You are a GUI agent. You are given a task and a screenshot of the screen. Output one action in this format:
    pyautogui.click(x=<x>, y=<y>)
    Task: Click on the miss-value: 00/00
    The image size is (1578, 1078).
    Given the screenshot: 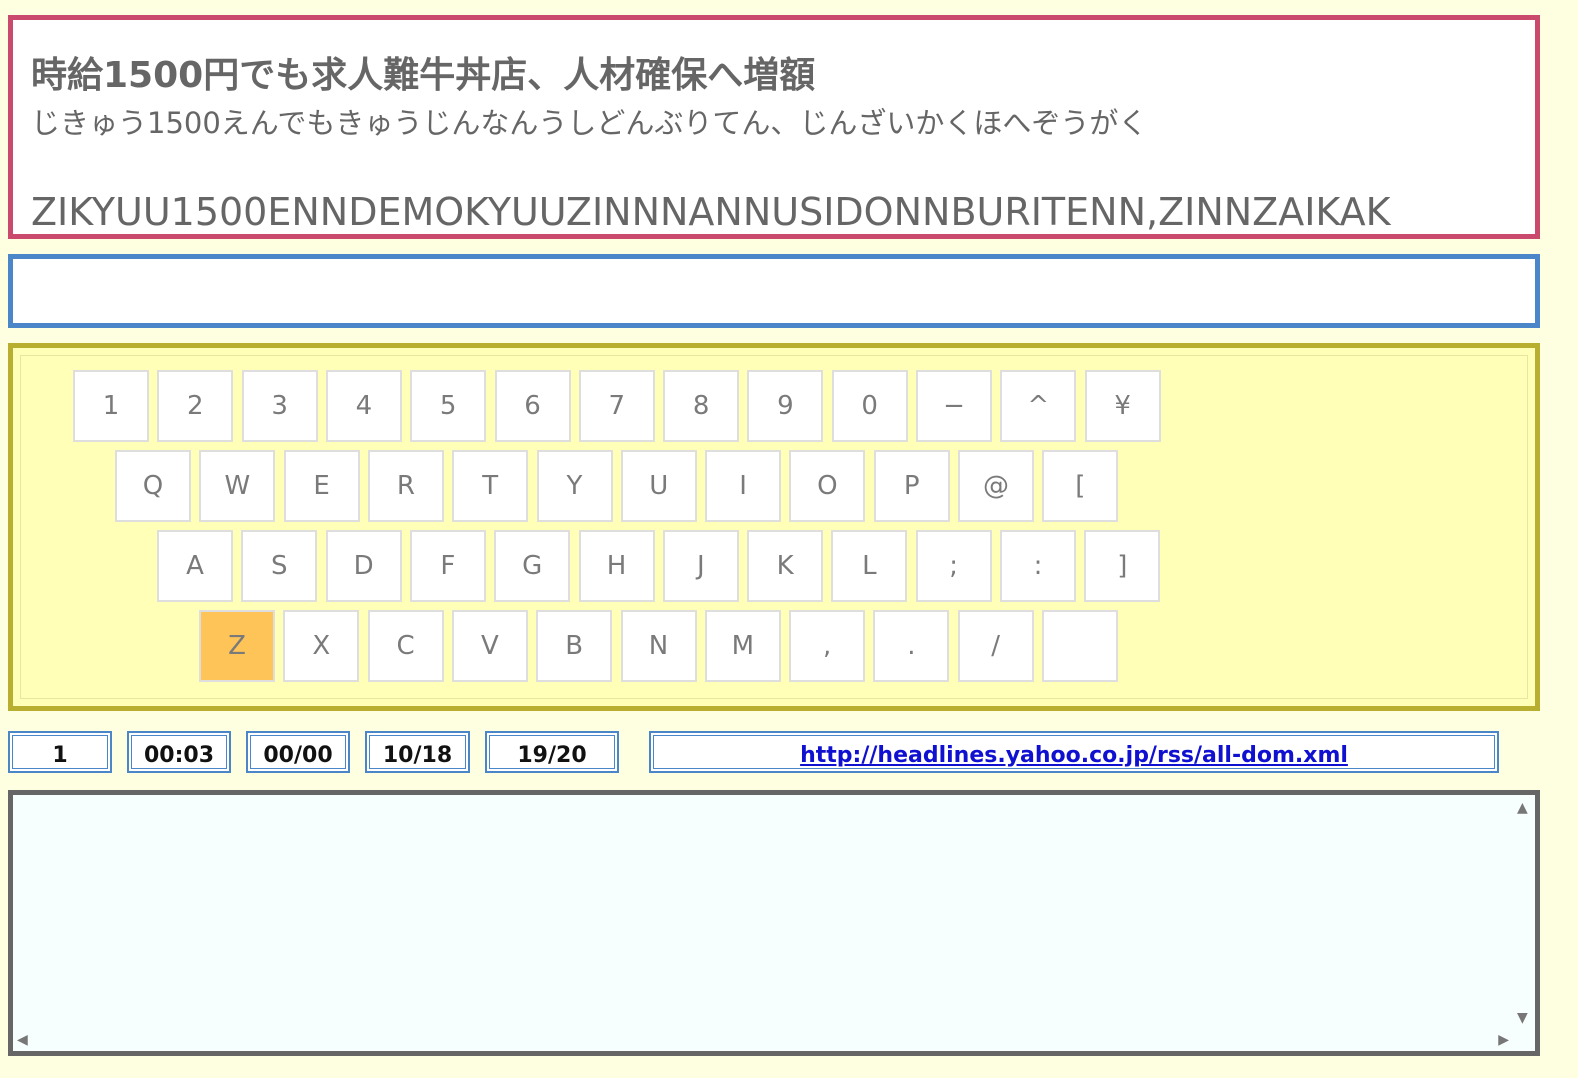 What is the action you would take?
    pyautogui.click(x=298, y=755)
    